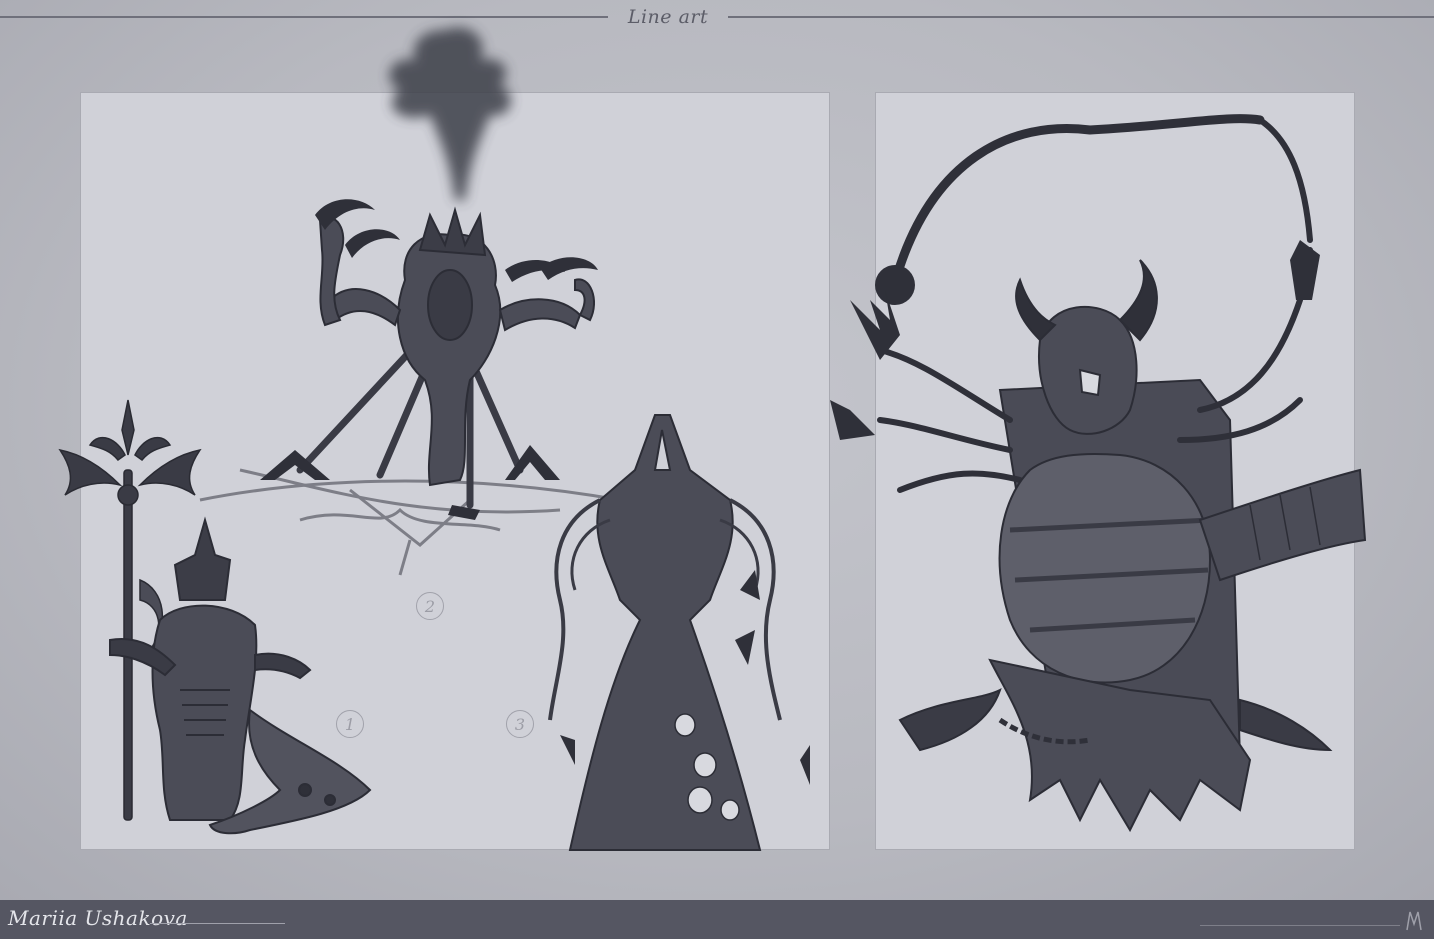 The height and width of the screenshot is (939, 1434). What do you see at coordinates (1300, 925) in the screenshot?
I see `footer-rule` at bounding box center [1300, 925].